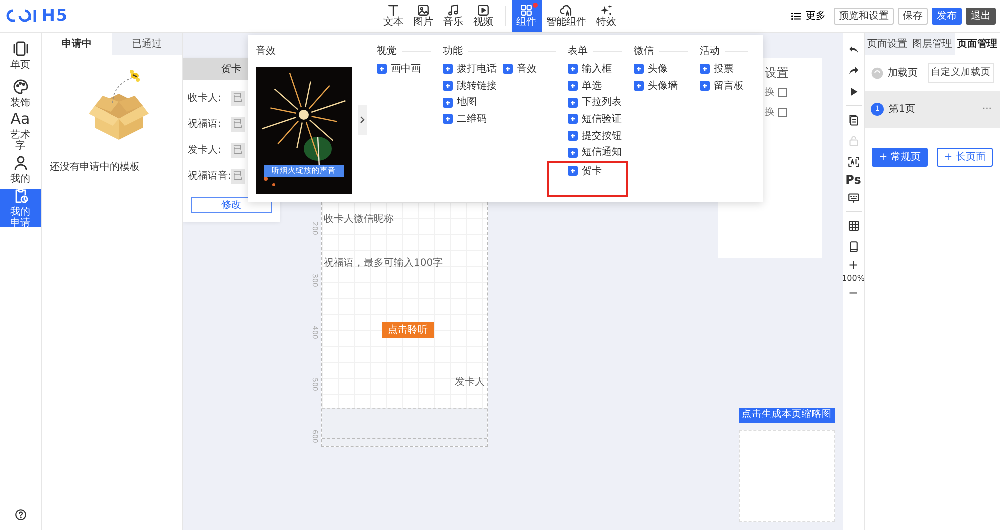  Describe the element at coordinates (20, 132) in the screenshot. I see `sidebar-item: Aa 艺术字` at that location.